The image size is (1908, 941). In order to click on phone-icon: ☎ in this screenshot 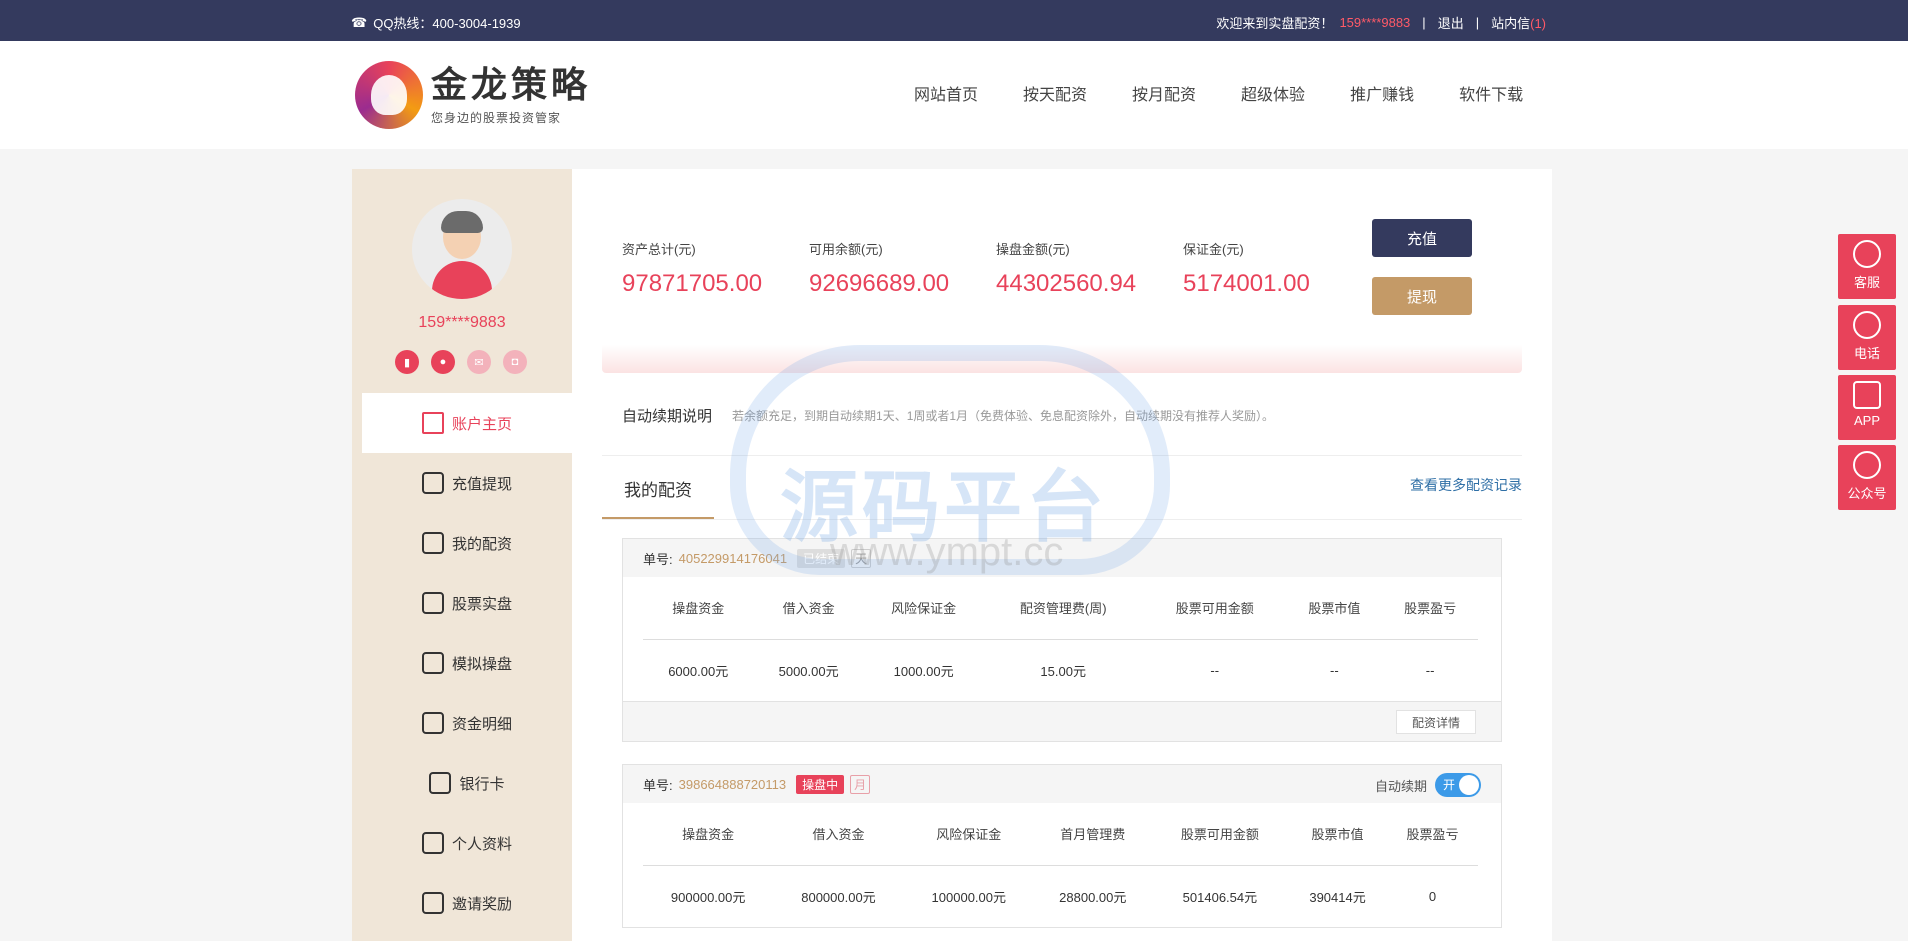, I will do `click(359, 22)`.